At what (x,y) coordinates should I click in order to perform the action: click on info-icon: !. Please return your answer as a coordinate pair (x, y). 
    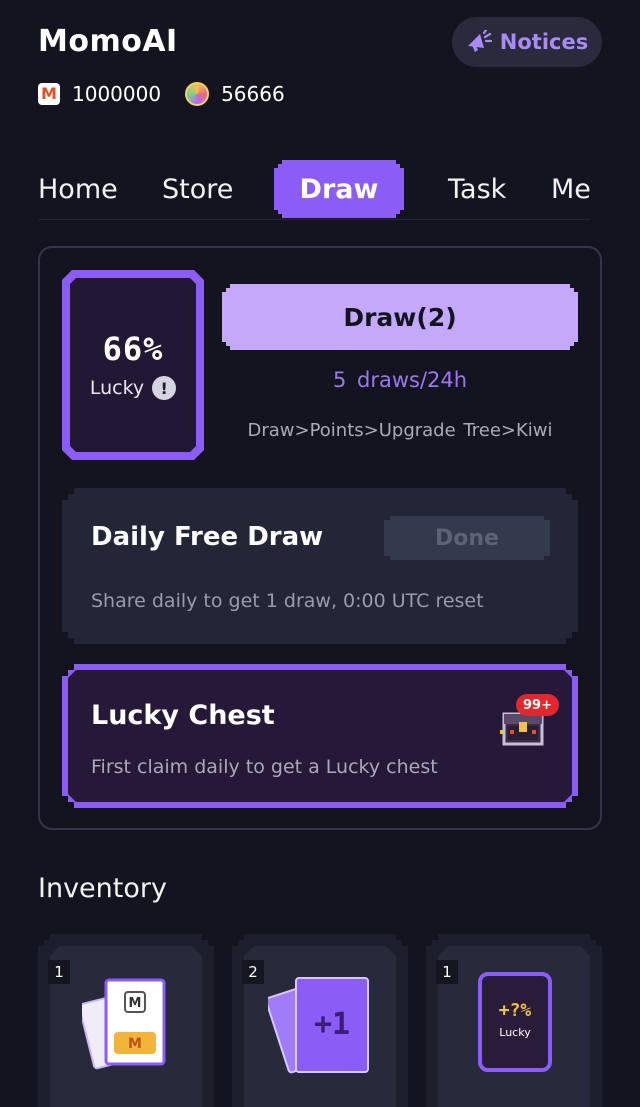
    Looking at the image, I should click on (164, 388).